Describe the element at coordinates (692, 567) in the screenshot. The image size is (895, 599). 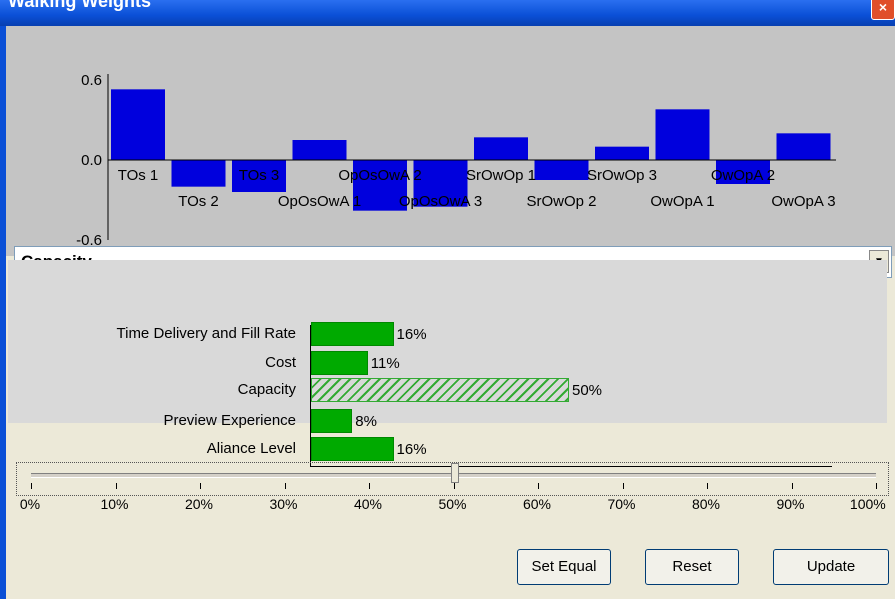
I see `reset-button: Reset` at that location.